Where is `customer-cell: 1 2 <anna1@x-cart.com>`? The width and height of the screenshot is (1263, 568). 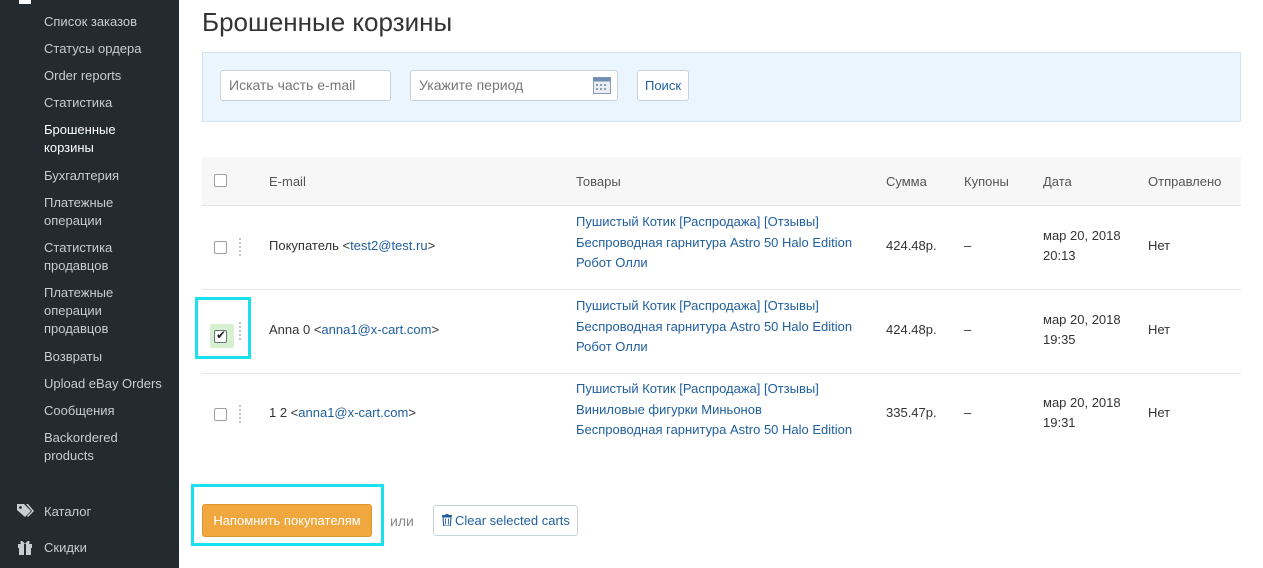 customer-cell: 1 2 <anna1@x-cart.com> is located at coordinates (342, 413).